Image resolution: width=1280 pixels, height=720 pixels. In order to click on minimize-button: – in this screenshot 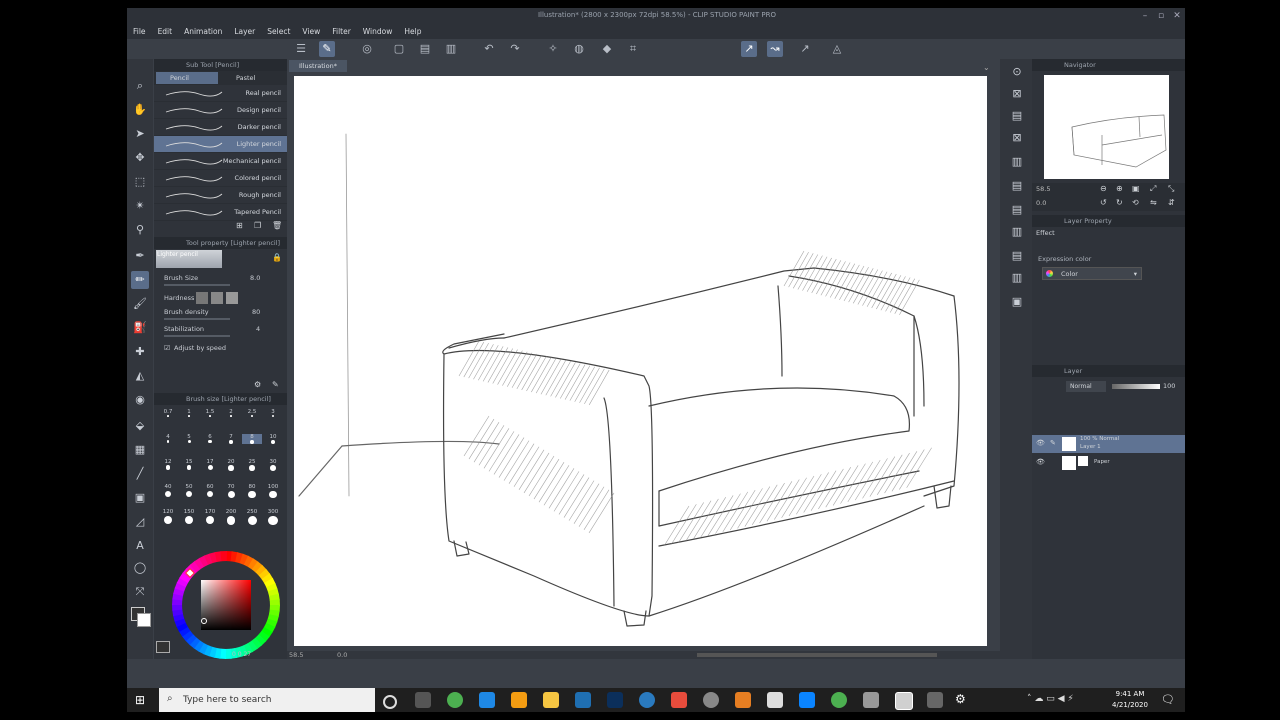, I will do `click(1145, 16)`.